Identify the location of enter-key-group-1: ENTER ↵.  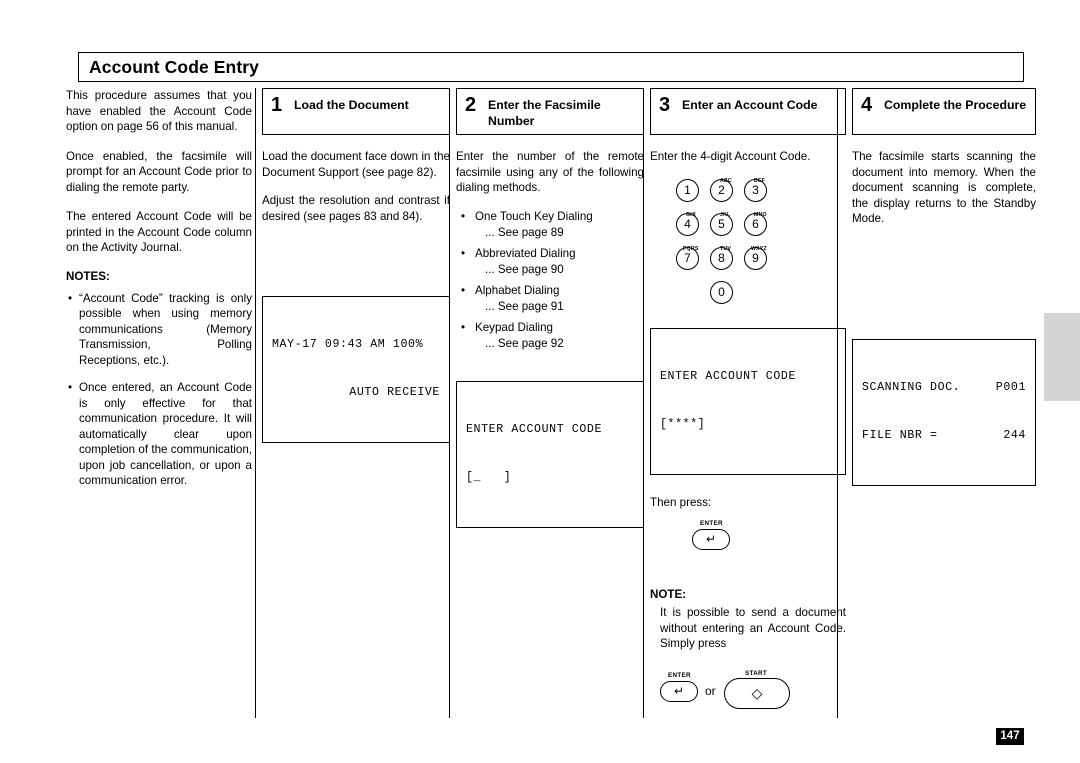
(748, 540).